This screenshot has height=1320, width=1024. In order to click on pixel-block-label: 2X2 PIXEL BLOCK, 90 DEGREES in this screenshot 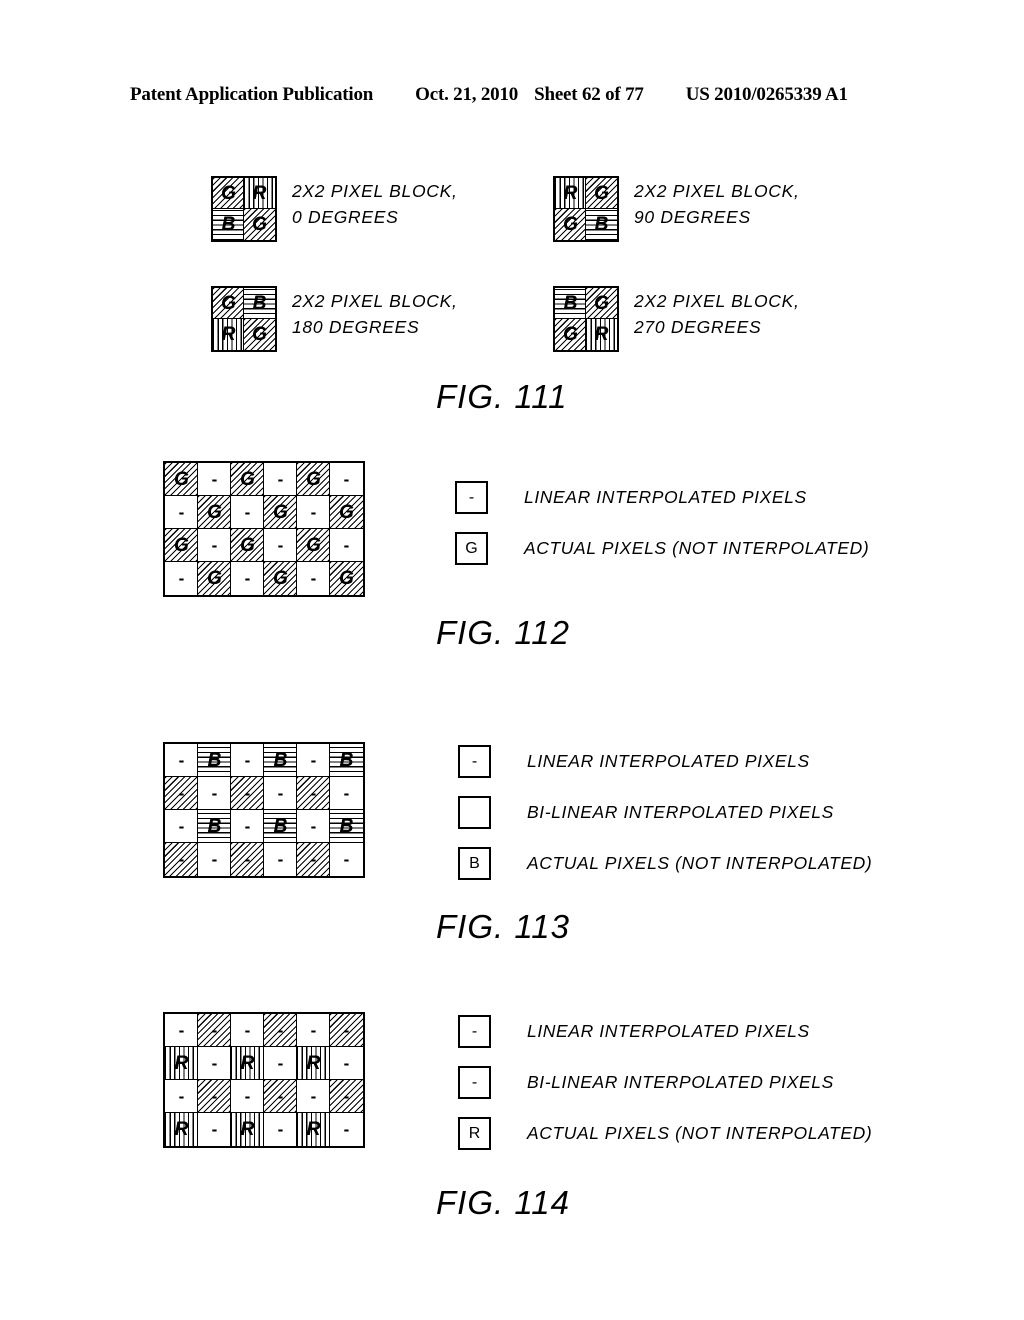, I will do `click(717, 204)`.